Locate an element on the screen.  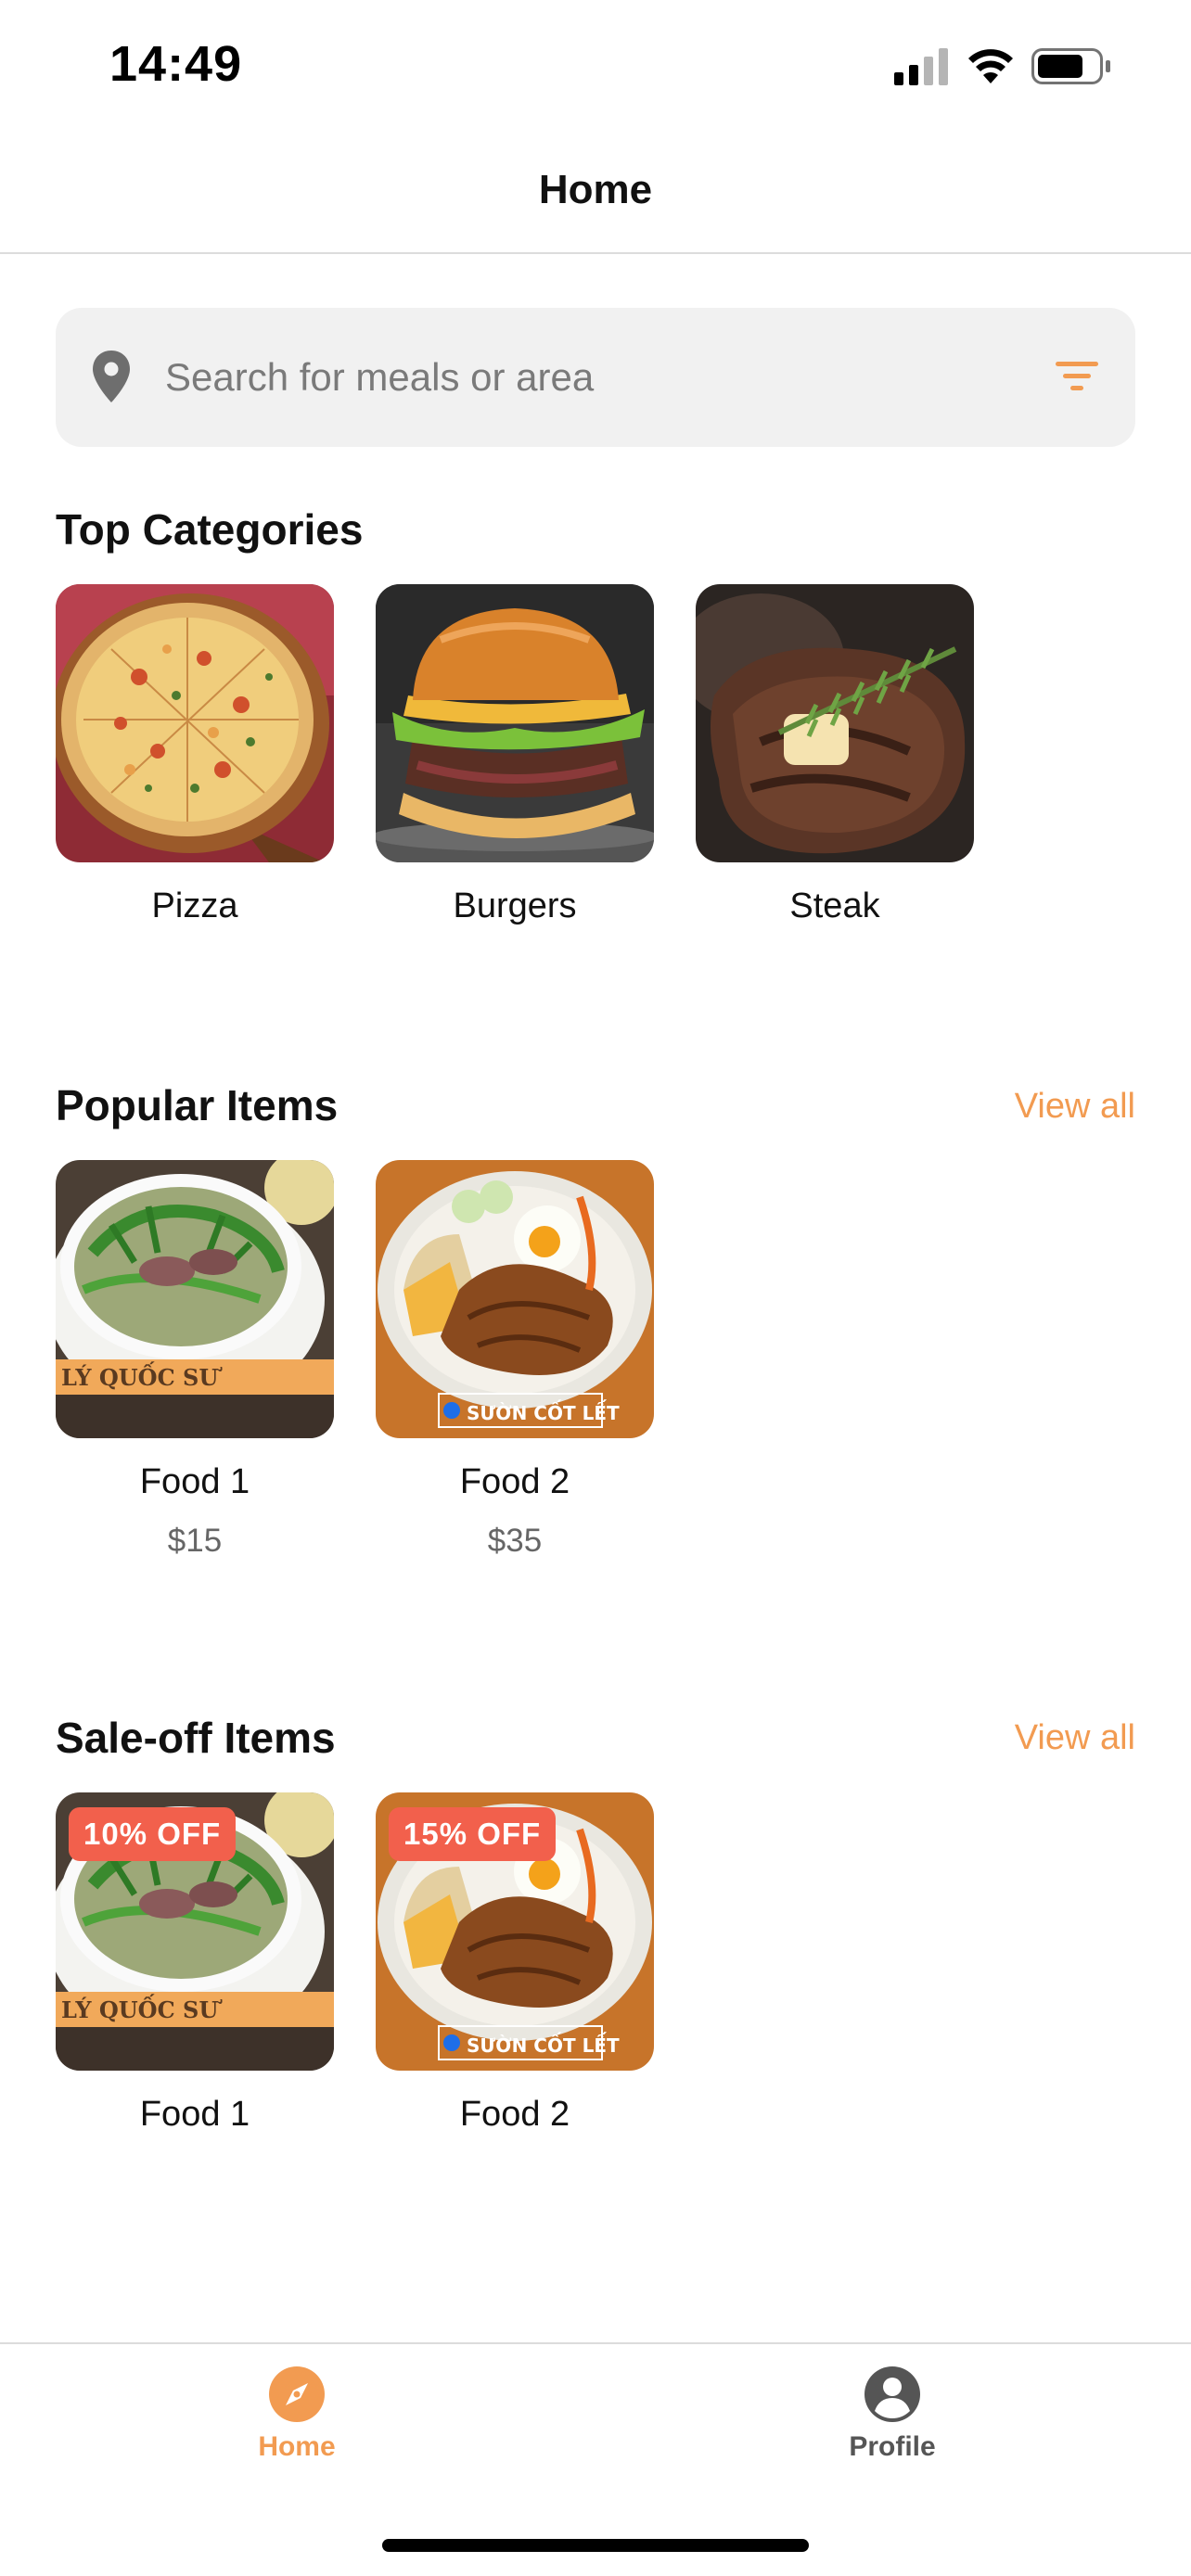
pizza-photo is located at coordinates (195, 723).